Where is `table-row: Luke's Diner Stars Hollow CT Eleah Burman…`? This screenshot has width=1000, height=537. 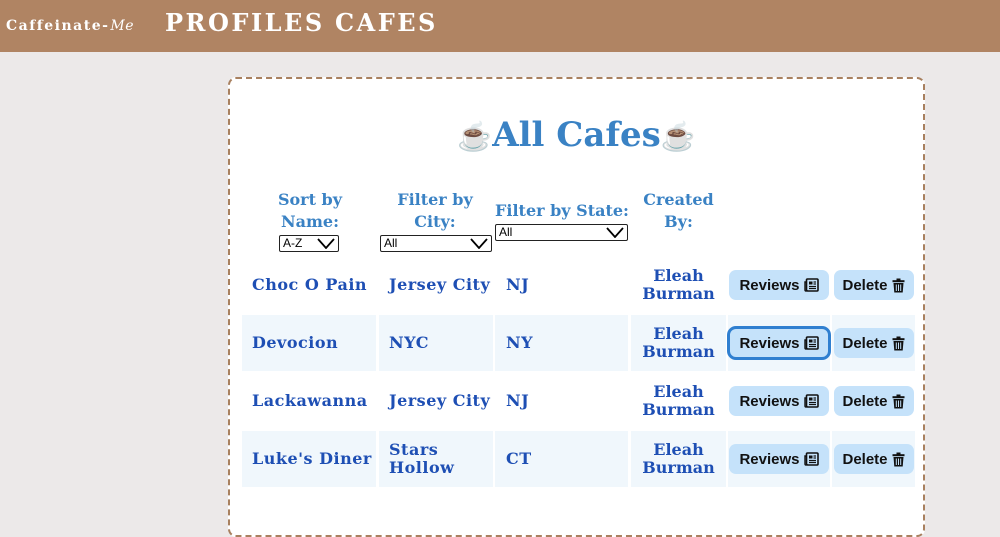
table-row: Luke's Diner Stars Hollow CT Eleah Burman… is located at coordinates (578, 459).